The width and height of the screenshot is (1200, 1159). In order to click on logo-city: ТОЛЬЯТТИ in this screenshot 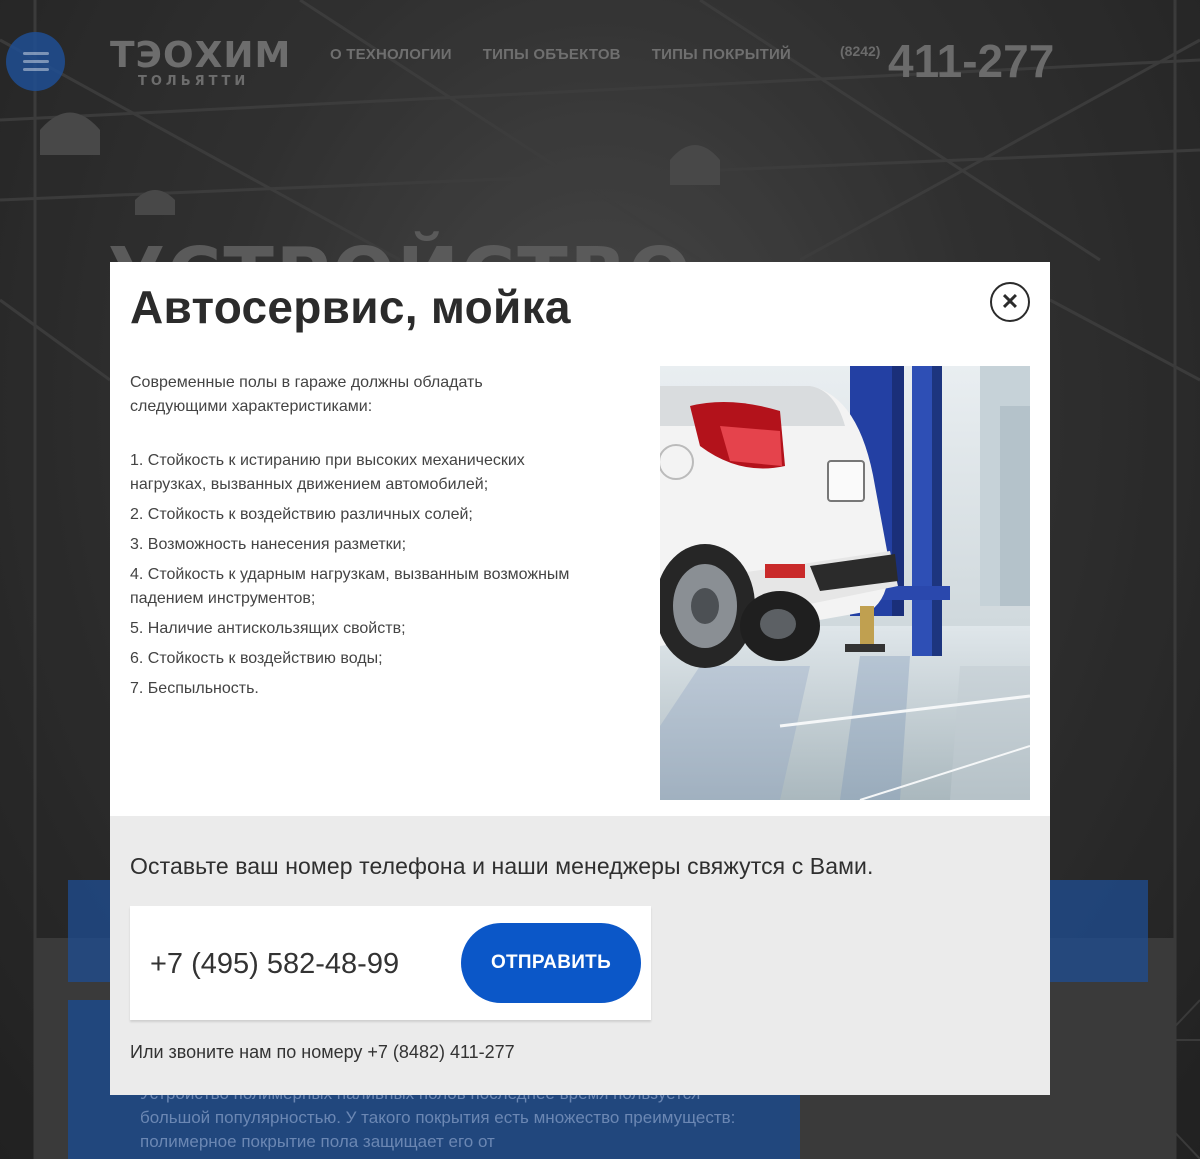, I will do `click(194, 81)`.